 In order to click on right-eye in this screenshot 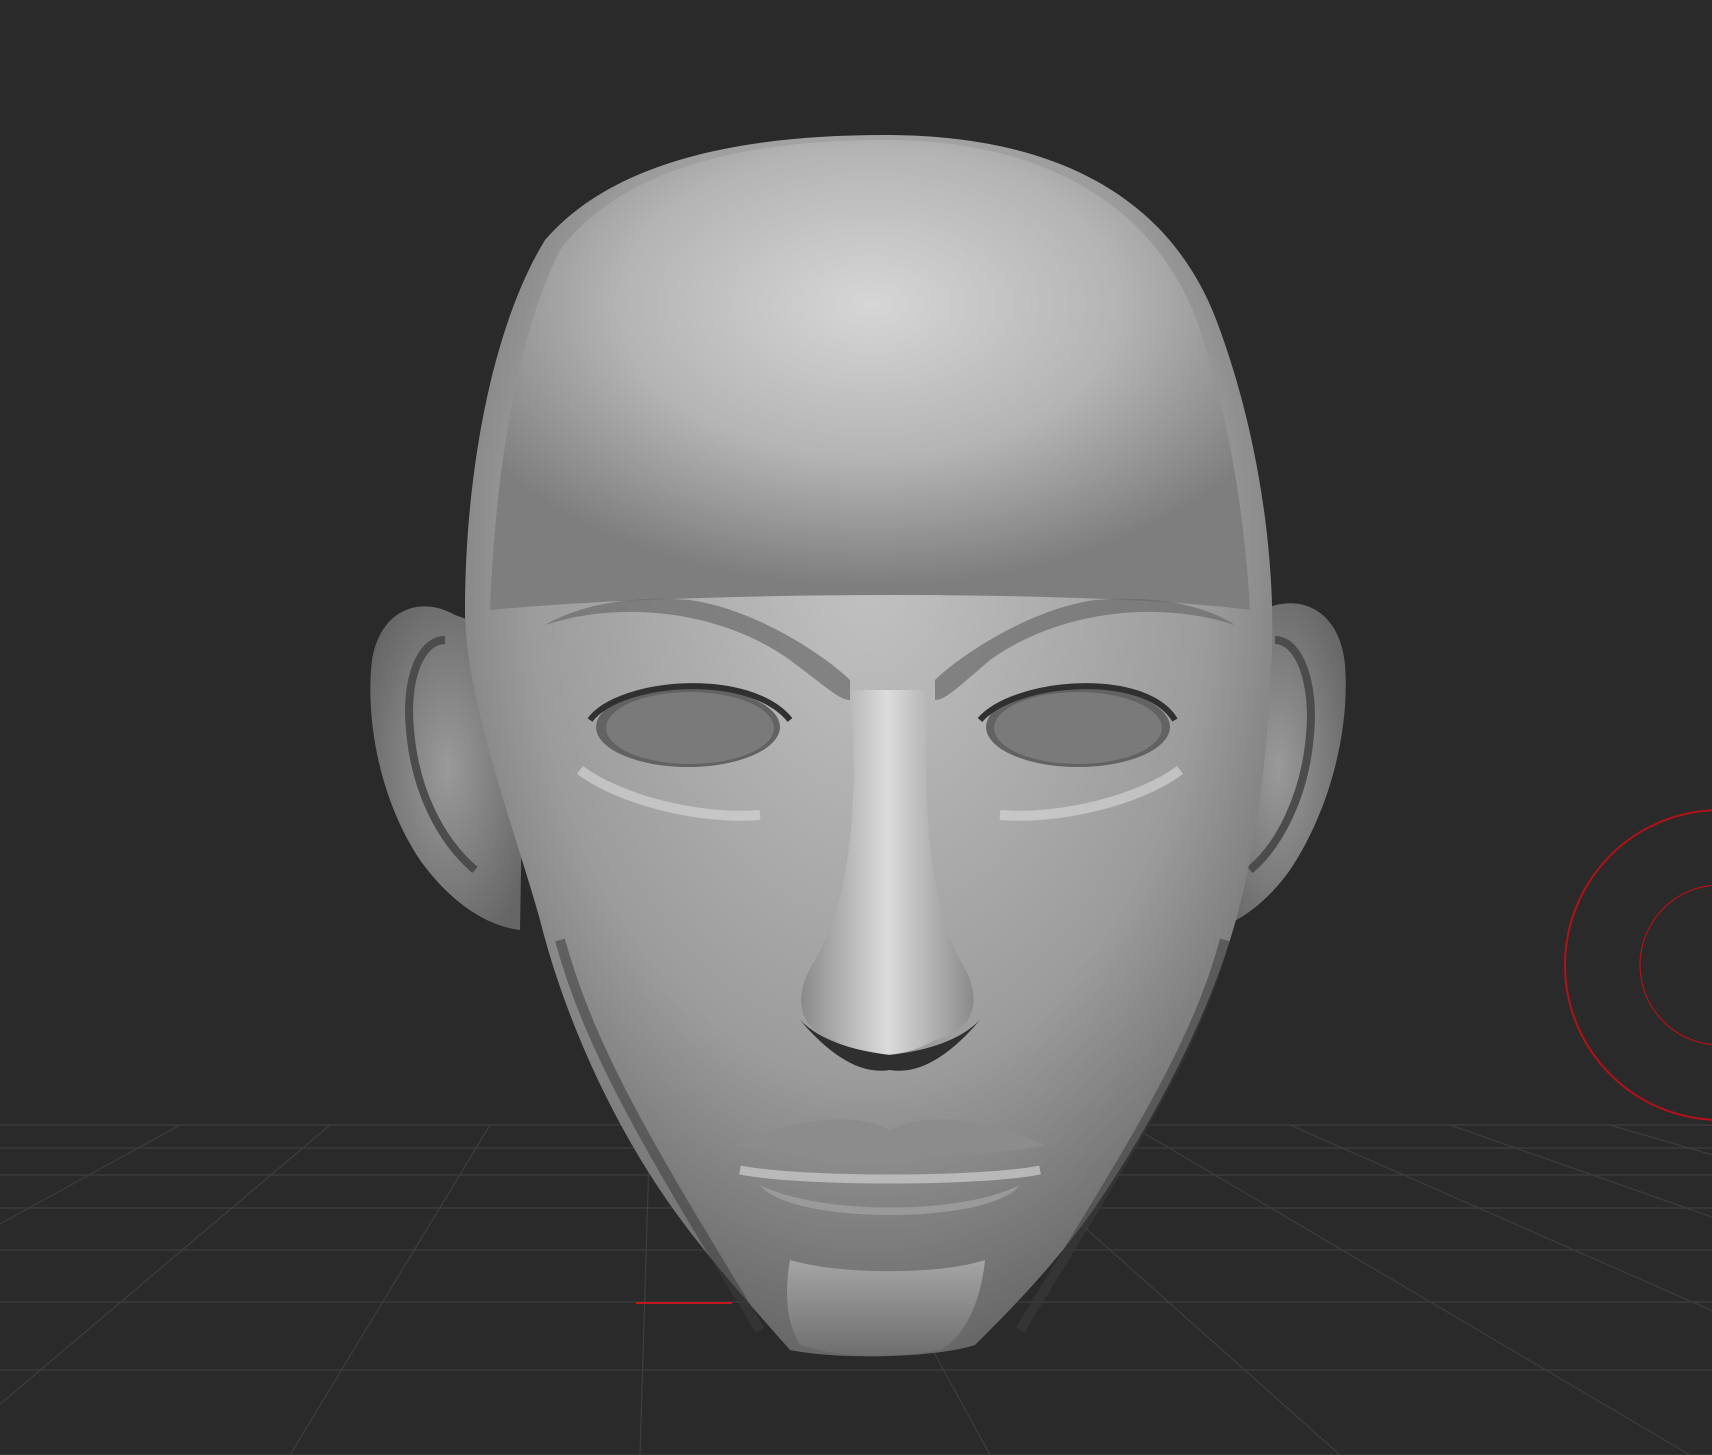, I will do `click(1078, 728)`.